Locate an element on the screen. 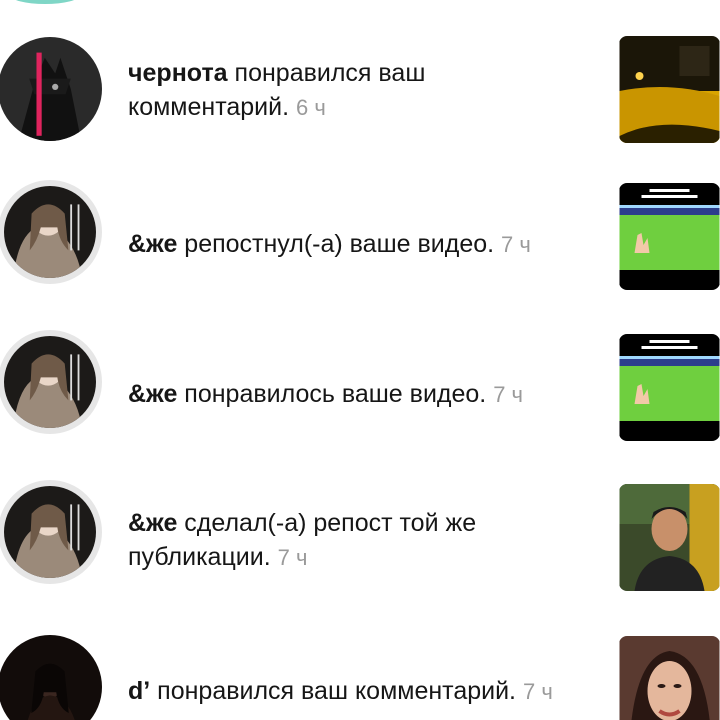  username: чернота is located at coordinates (178, 73).